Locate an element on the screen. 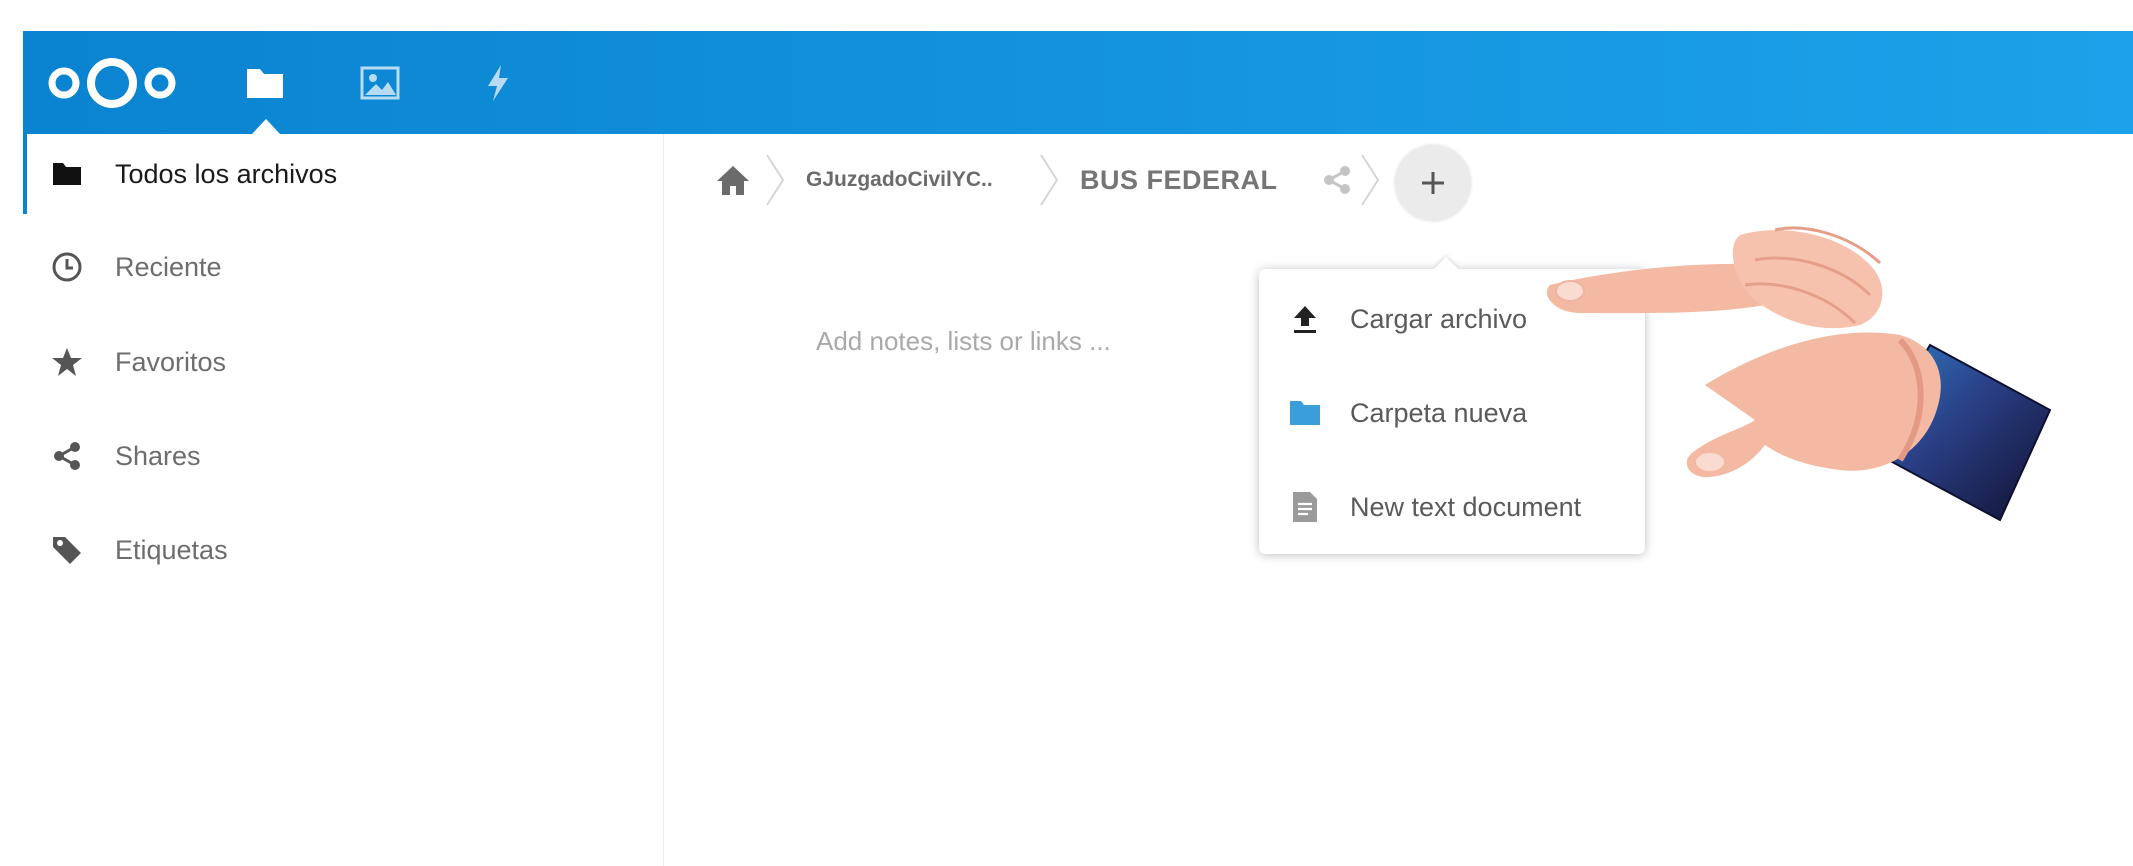 This screenshot has height=866, width=2133. text-document-icon is located at coordinates (1305, 507).